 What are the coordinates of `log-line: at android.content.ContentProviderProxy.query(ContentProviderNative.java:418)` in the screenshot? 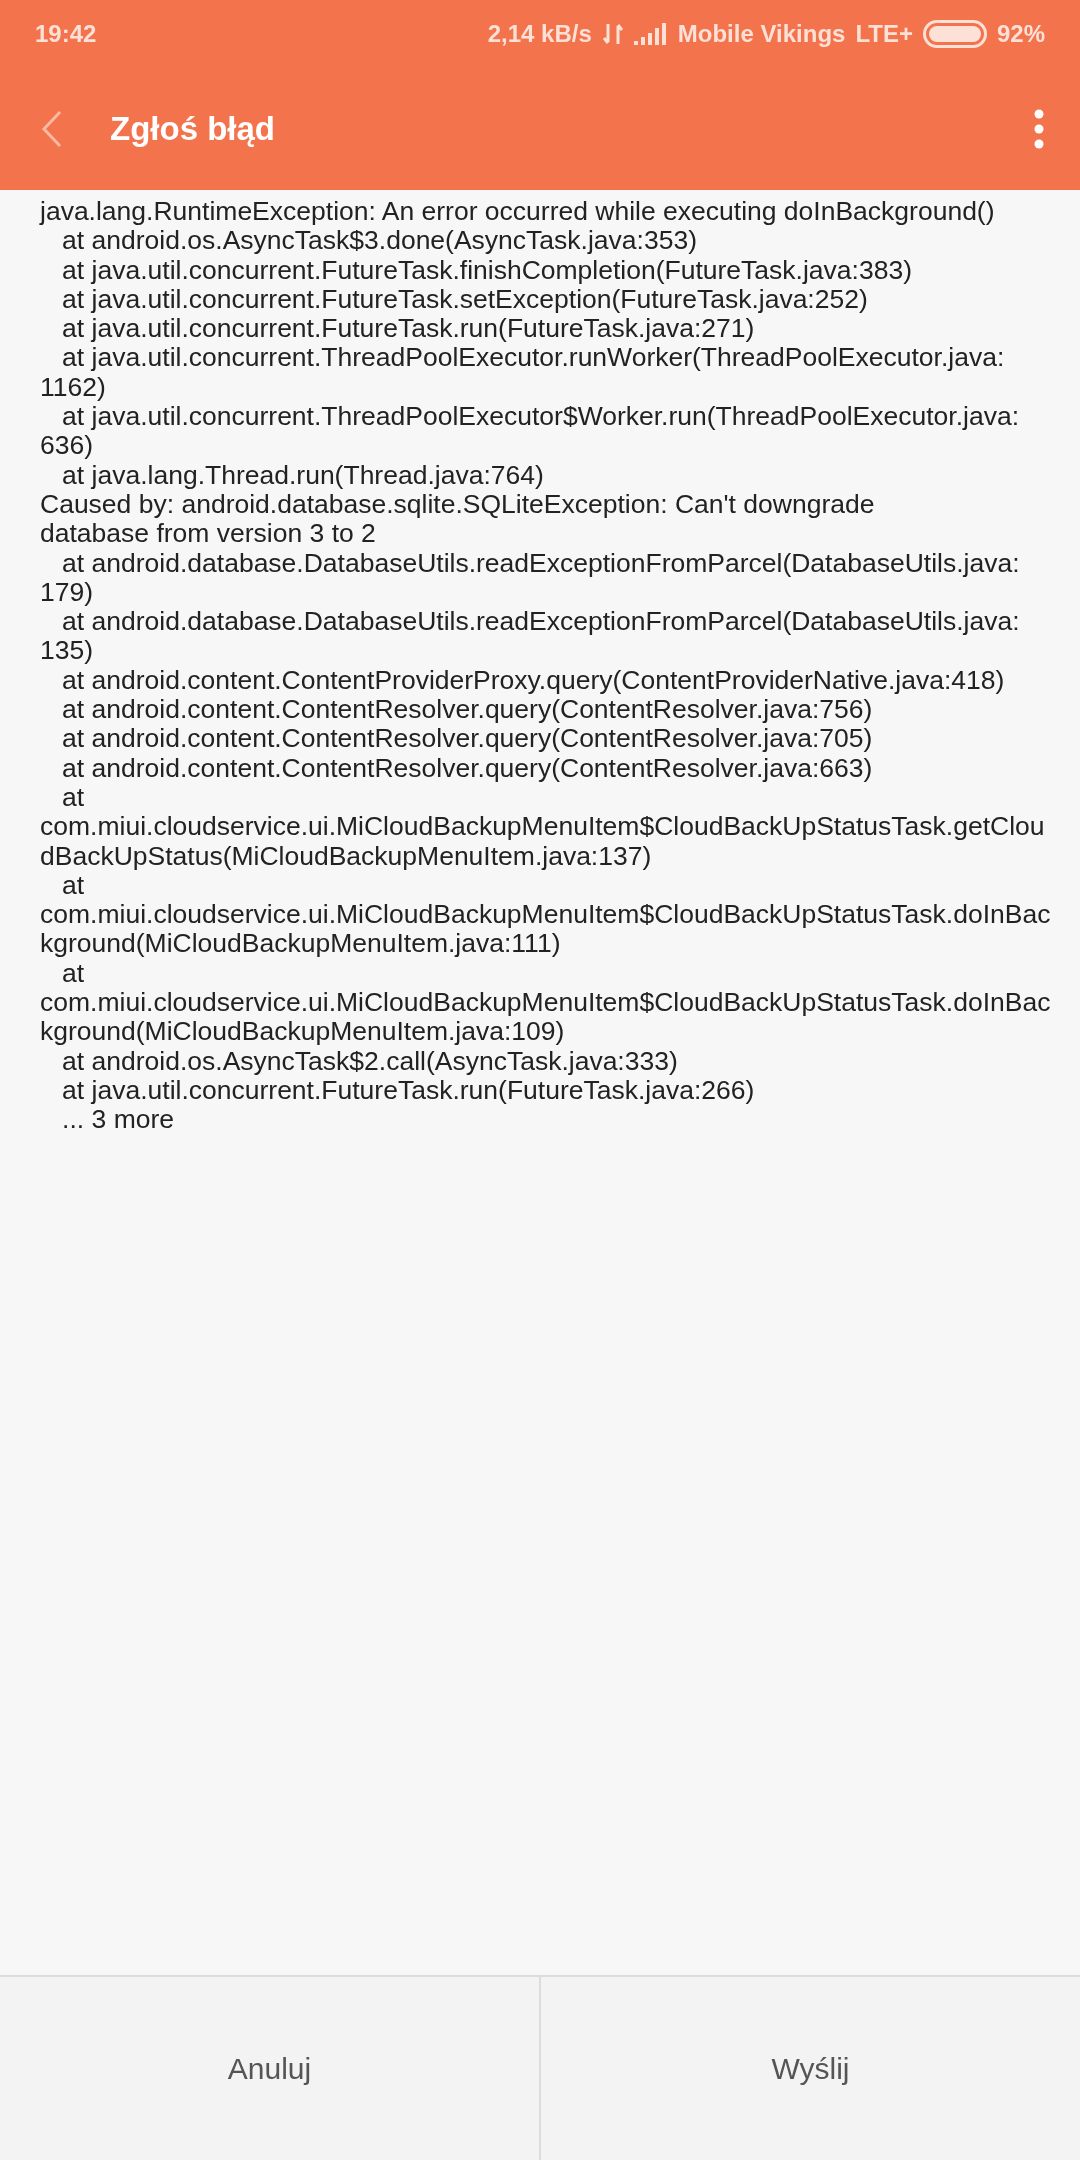 It's located at (533, 680).